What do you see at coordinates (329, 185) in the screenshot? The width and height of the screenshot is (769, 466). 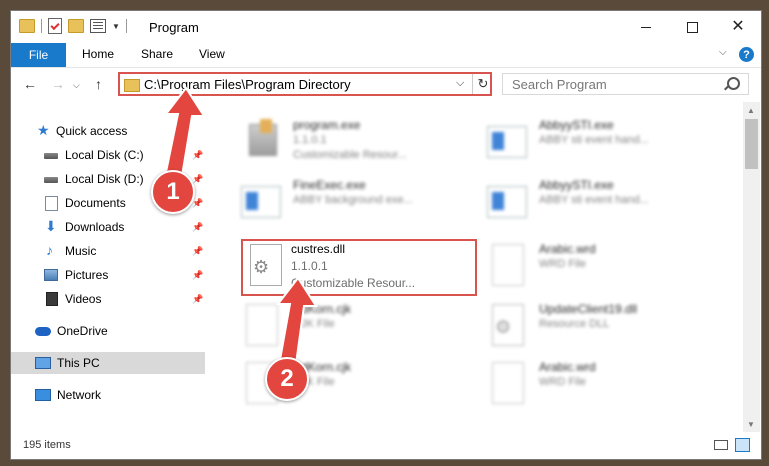 I see `file-name: FineExec.exe` at bounding box center [329, 185].